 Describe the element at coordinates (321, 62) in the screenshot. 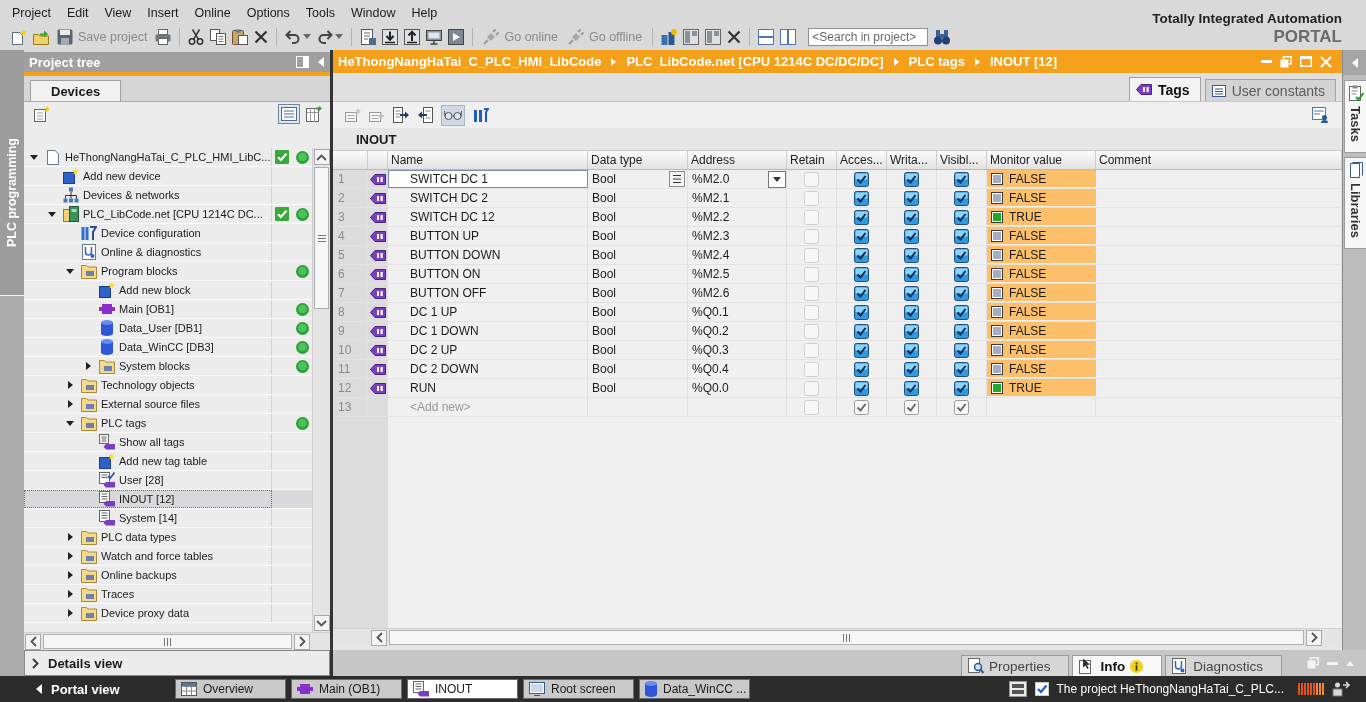

I see `caret-left-icon` at that location.